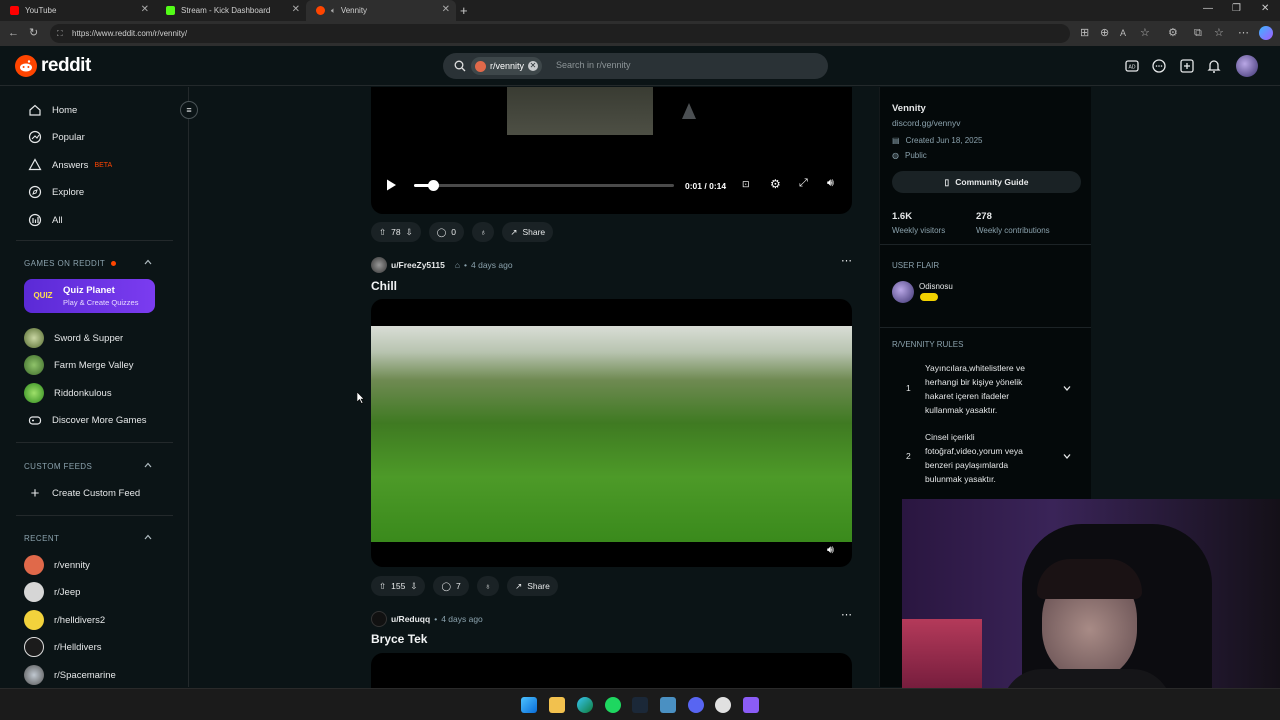 The image size is (1280, 720). What do you see at coordinates (1266, 33) in the screenshot?
I see `copilot-icon` at bounding box center [1266, 33].